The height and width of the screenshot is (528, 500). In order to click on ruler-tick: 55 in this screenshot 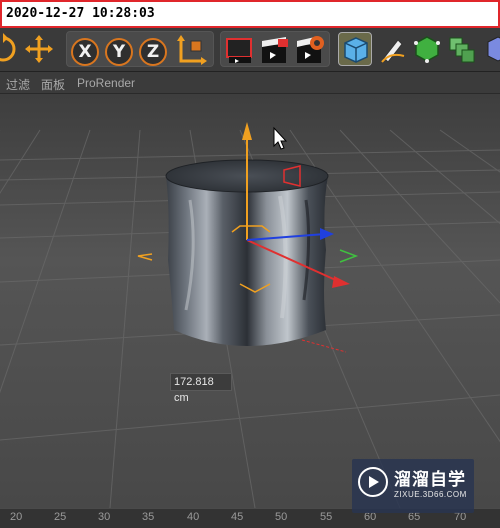, I will do `click(326, 517)`.